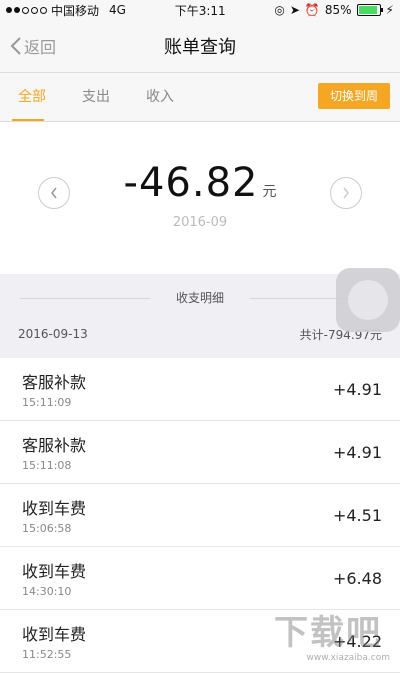 This screenshot has height=673, width=400. I want to click on item-amount: +4.51, so click(357, 515).